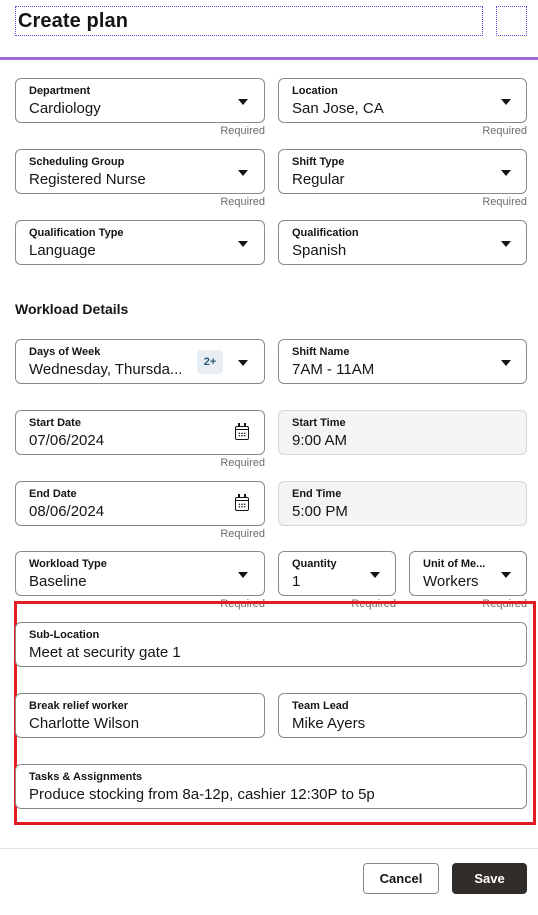 This screenshot has width=538, height=915. Describe the element at coordinates (402, 503) in the screenshot. I see `end-time-field: End Time 5:00 PM` at that location.